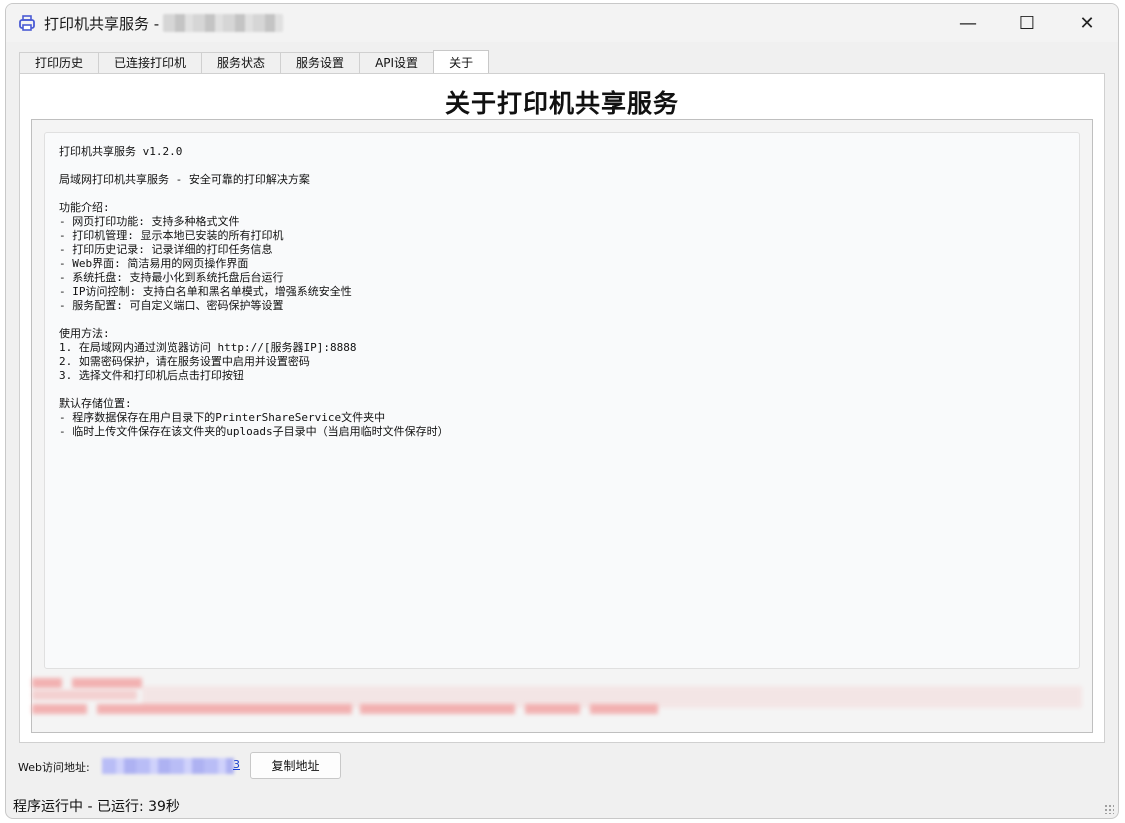 Image resolution: width=1125 pixels, height=823 pixels. I want to click on about-line: 局域网打印机共享服务 - 安全可靠的打印解决方案, so click(184, 179).